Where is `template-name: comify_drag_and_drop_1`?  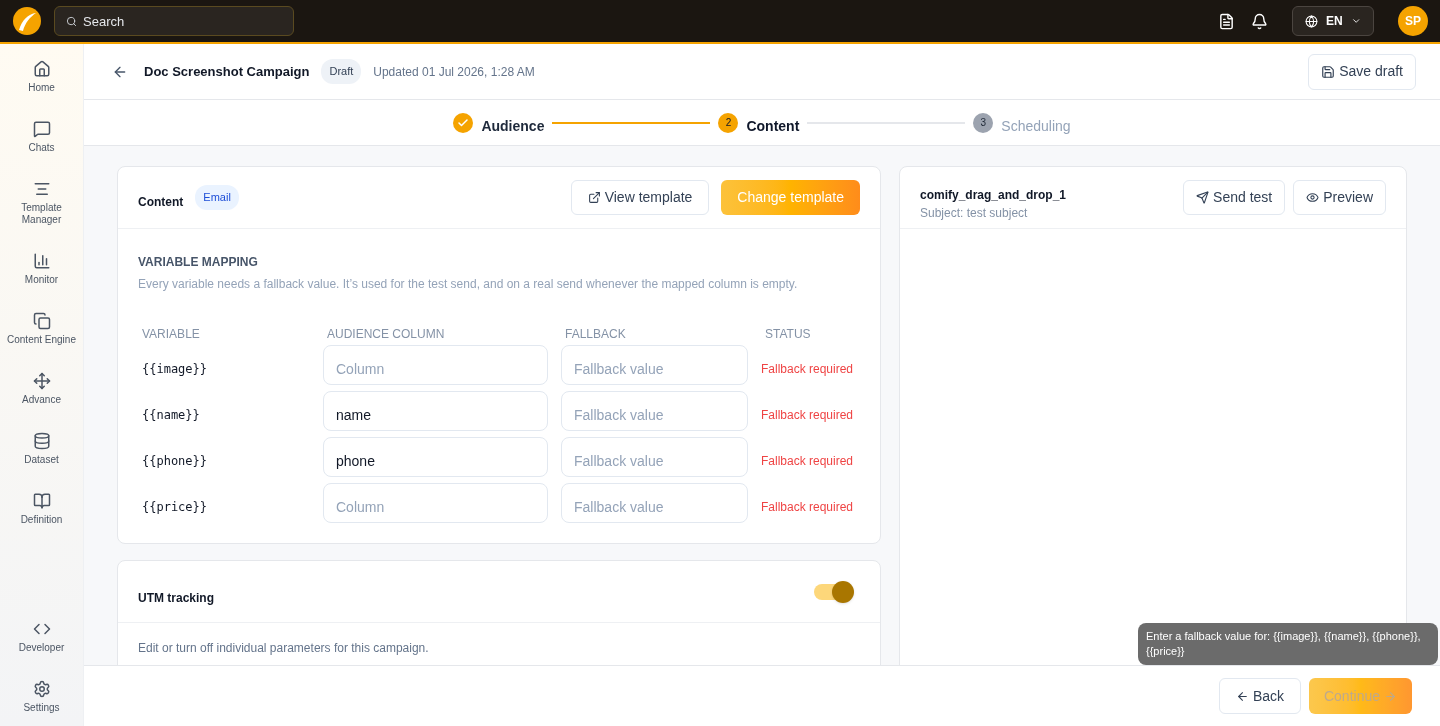 template-name: comify_drag_and_drop_1 is located at coordinates (993, 195).